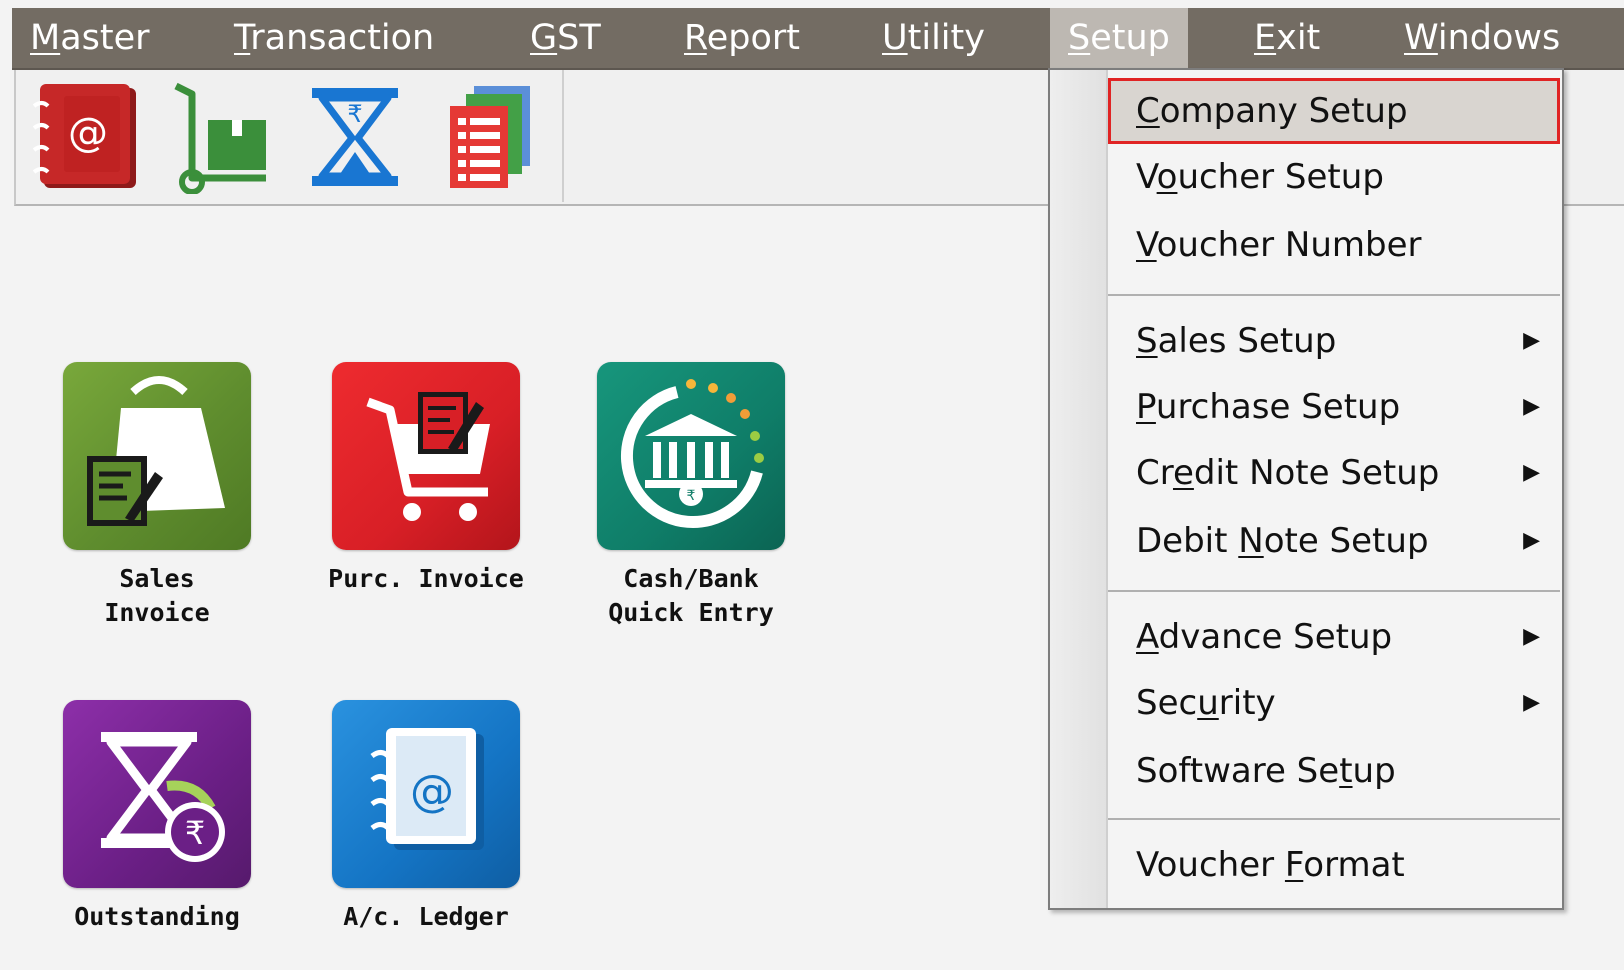 Image resolution: width=1624 pixels, height=970 pixels. What do you see at coordinates (691, 595) in the screenshot?
I see `tile-cash-bank-label: Cash/Bank Quick Entry` at bounding box center [691, 595].